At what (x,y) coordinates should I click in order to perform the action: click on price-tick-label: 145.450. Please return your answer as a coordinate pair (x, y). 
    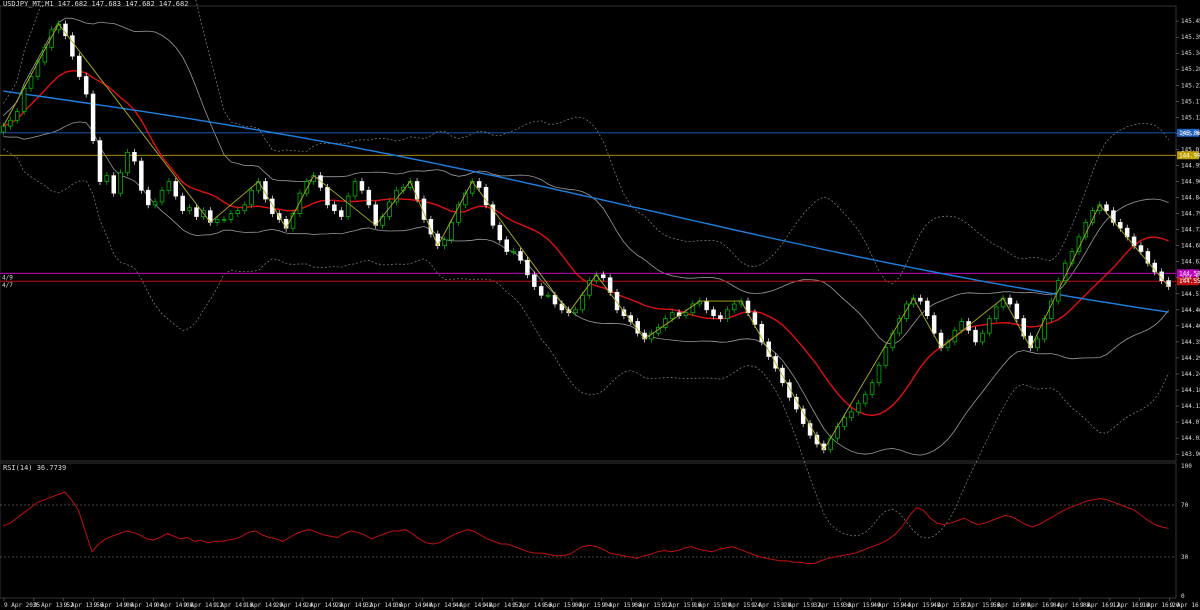
    Looking at the image, I should click on (1190, 21).